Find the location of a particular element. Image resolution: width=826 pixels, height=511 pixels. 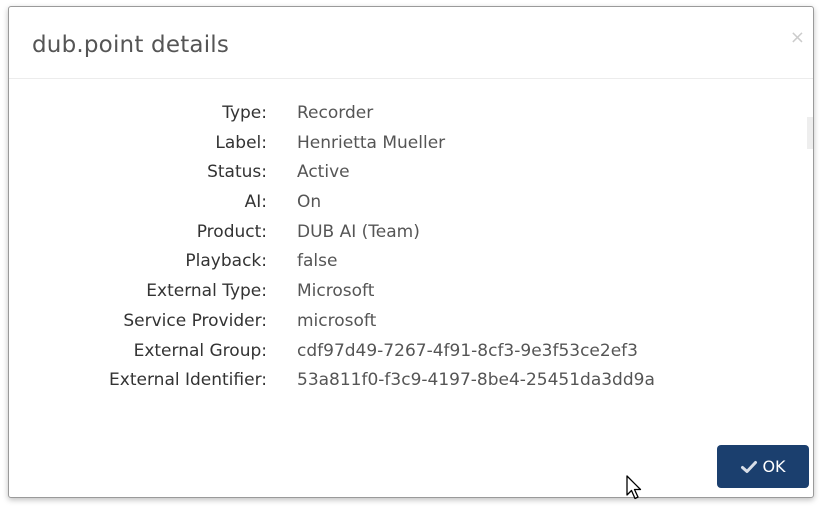

detail-row-type: Type: Recorder is located at coordinates (411, 118).